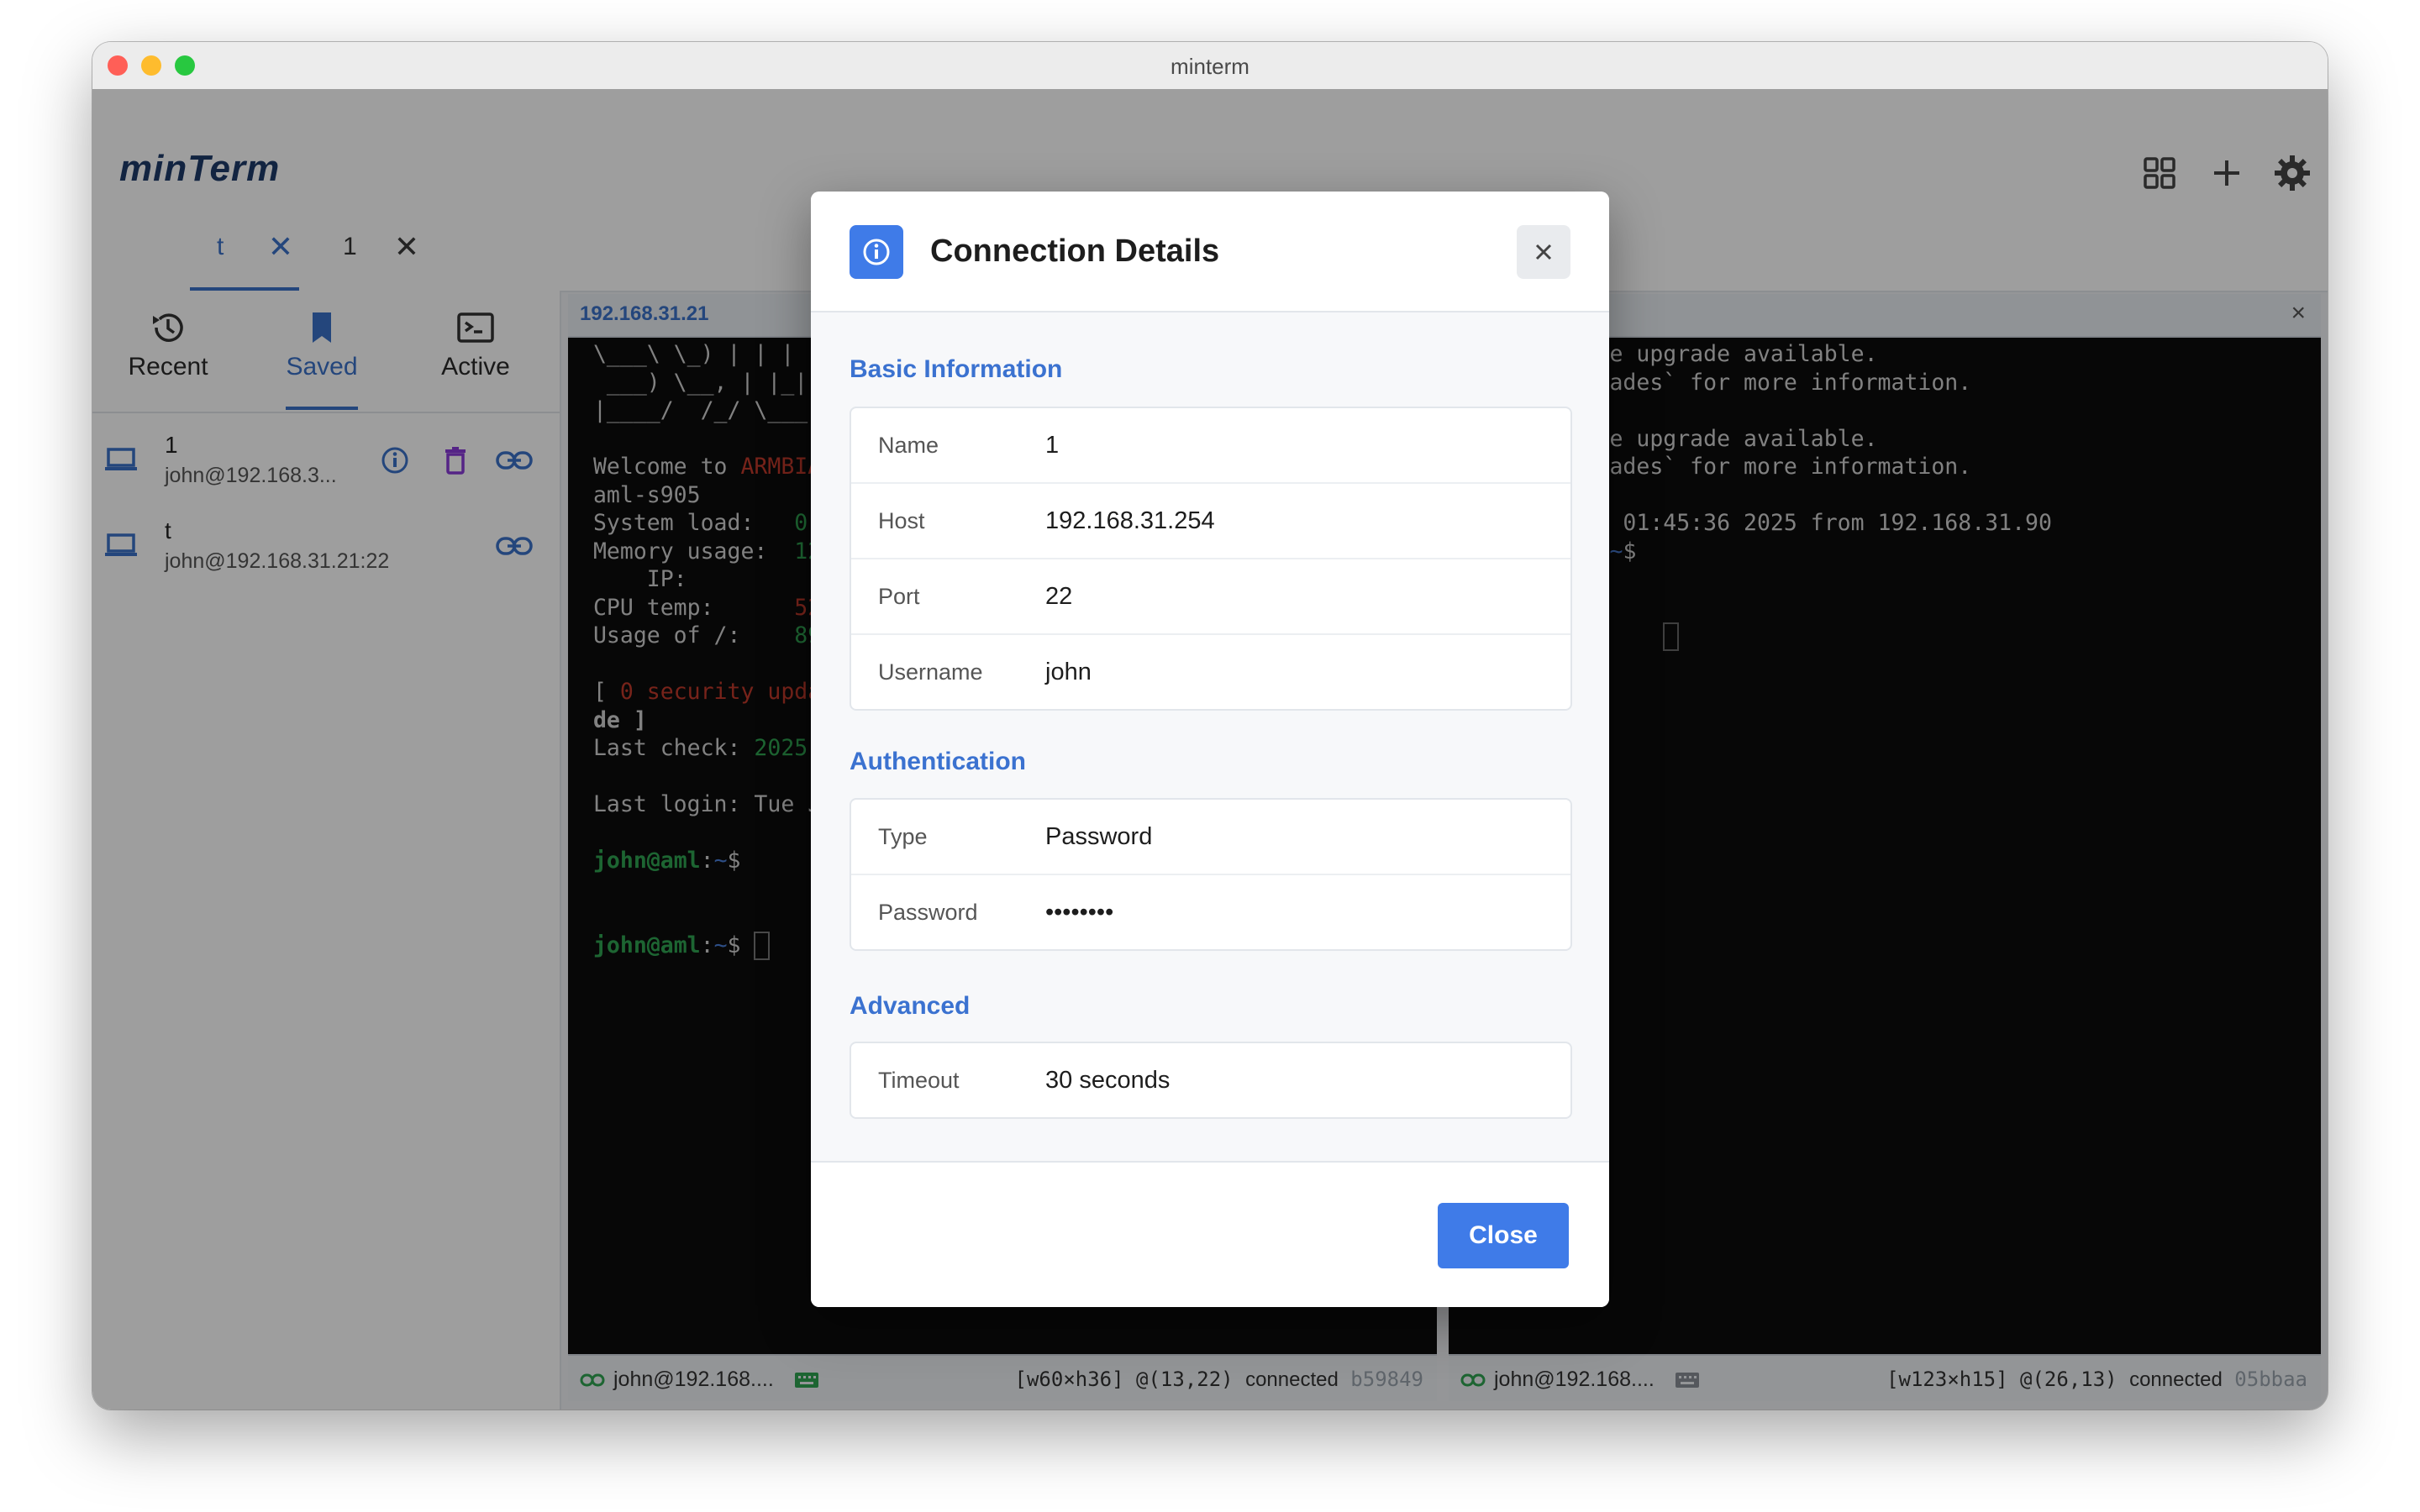 The height and width of the screenshot is (1512, 2420). What do you see at coordinates (931, 672) in the screenshot?
I see `detail-label: Username` at bounding box center [931, 672].